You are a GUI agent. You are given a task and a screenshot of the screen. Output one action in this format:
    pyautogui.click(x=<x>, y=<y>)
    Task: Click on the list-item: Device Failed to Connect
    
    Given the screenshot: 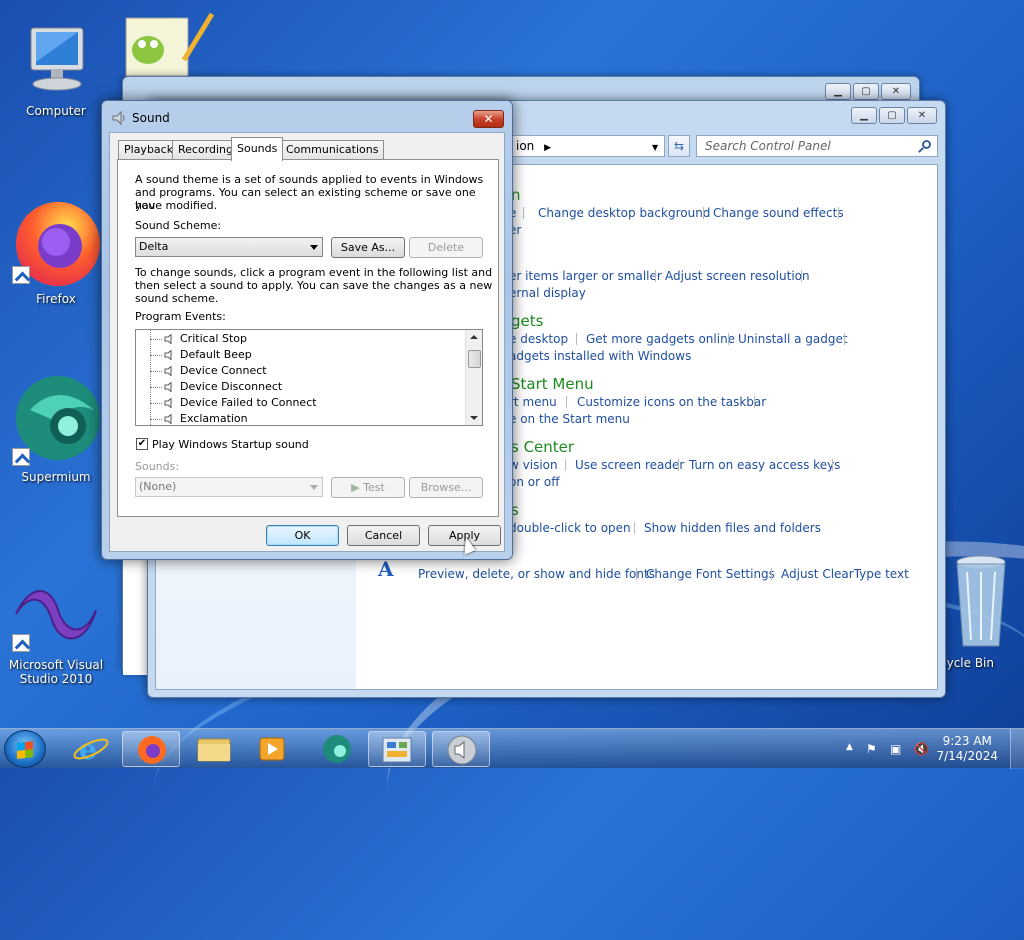 What is the action you would take?
    pyautogui.click(x=310, y=403)
    